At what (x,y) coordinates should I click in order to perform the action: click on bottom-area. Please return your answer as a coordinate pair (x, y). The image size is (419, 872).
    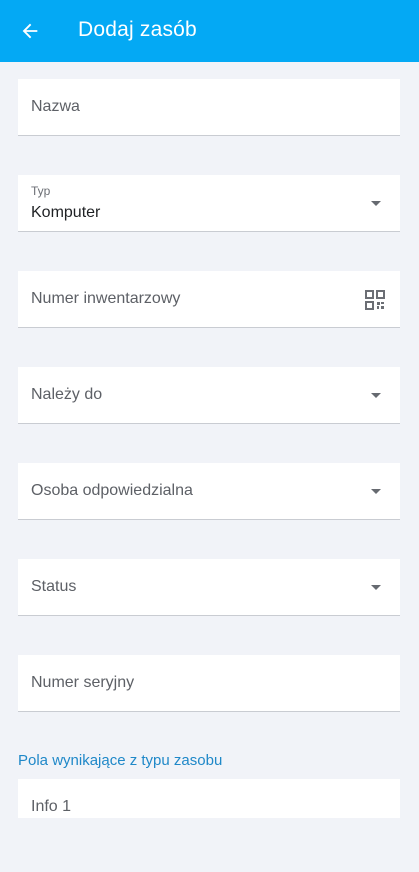
    Looking at the image, I should click on (209, 845).